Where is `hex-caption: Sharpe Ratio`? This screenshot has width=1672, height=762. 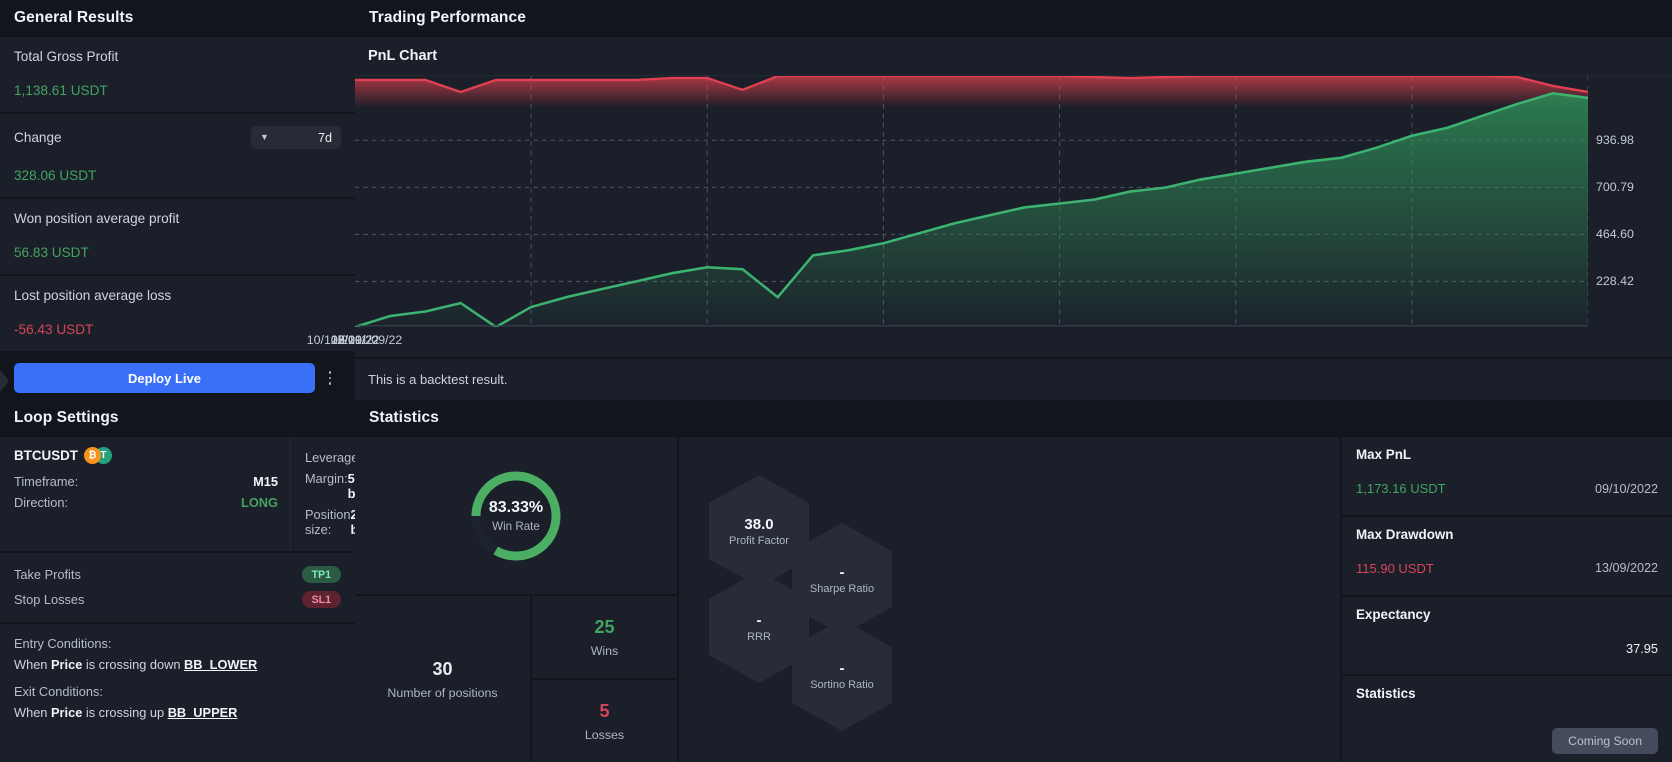
hex-caption: Sharpe Ratio is located at coordinates (842, 588).